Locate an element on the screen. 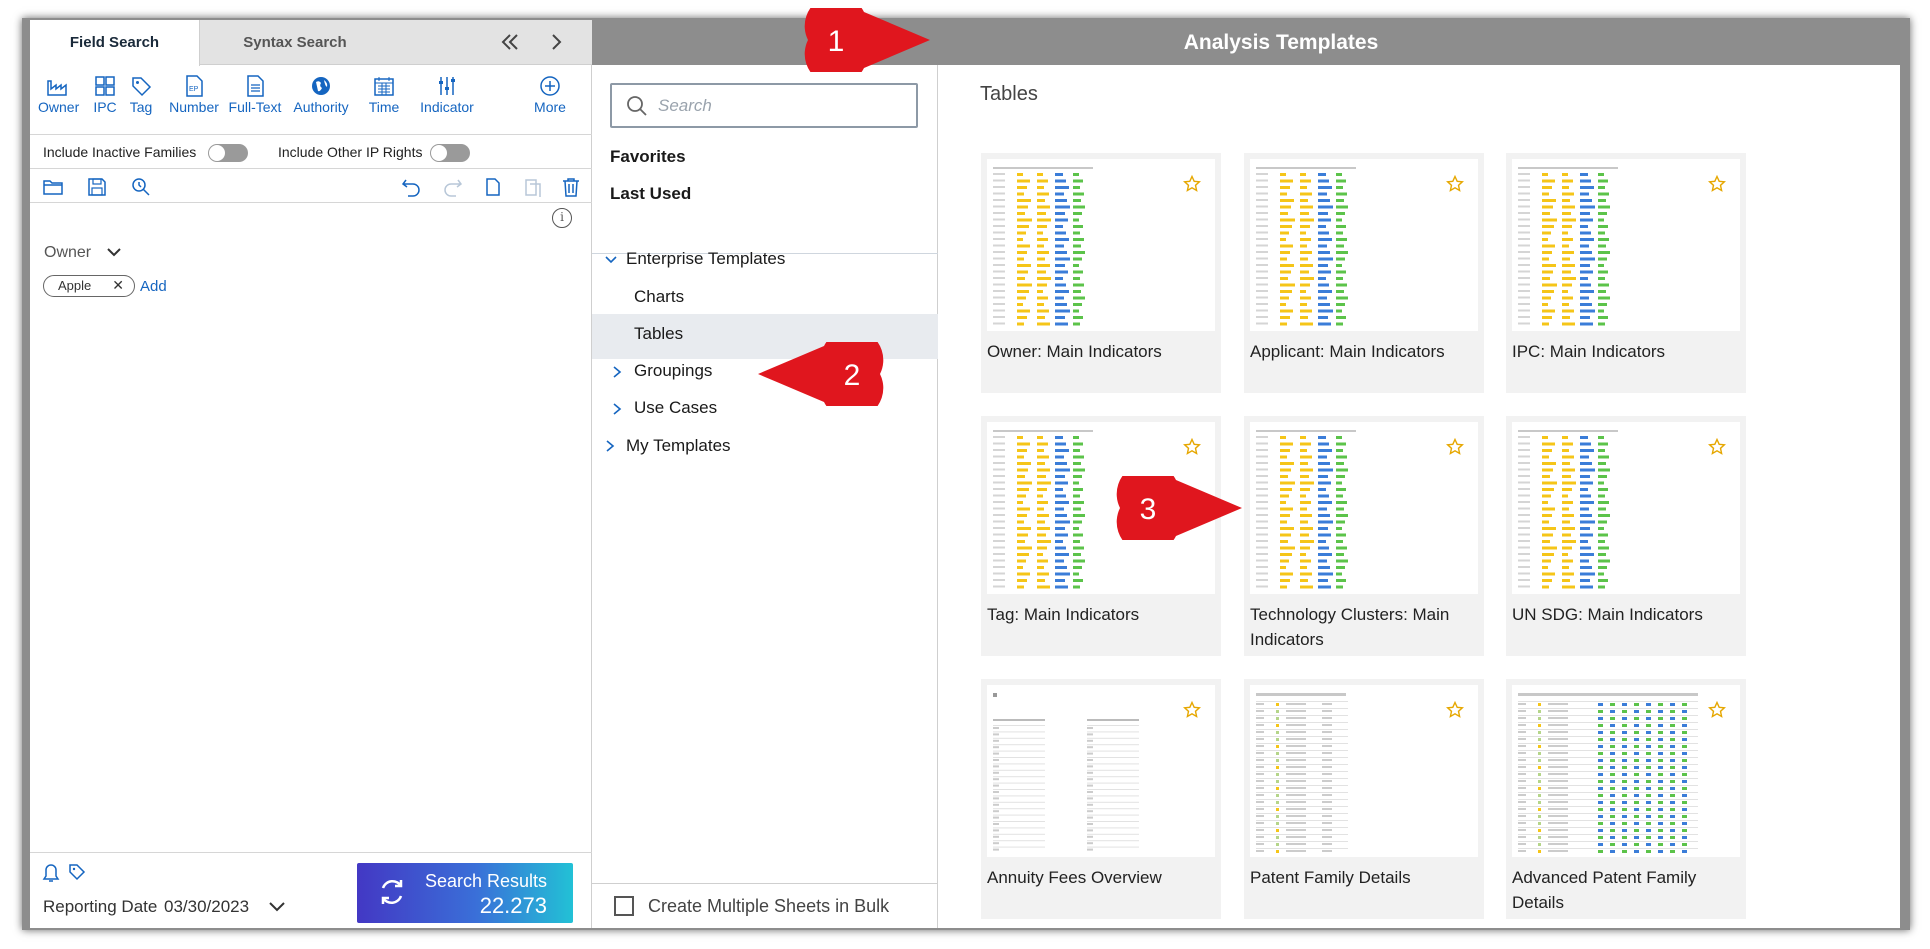 Image resolution: width=1930 pixels, height=949 pixels. tab-syntax-search: Syntax Search is located at coordinates (295, 42).